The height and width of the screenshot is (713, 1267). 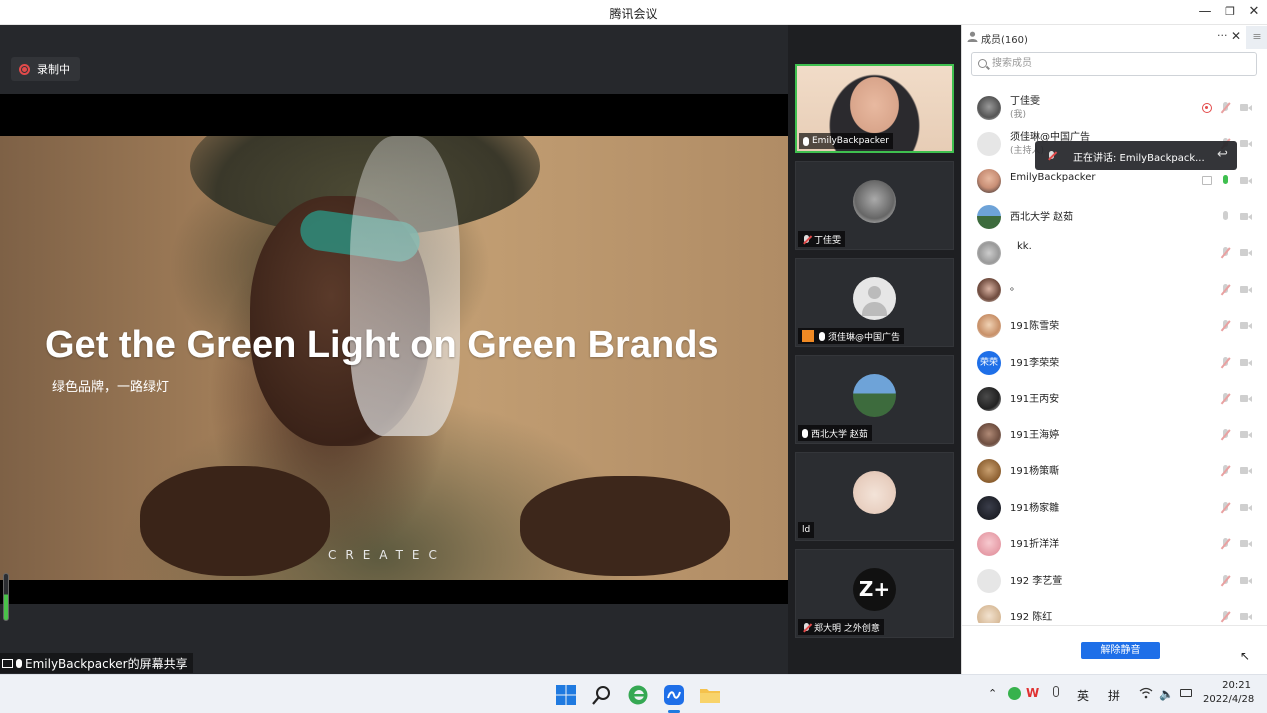 I want to click on close-panel-icon: ✕, so click(x=1236, y=36).